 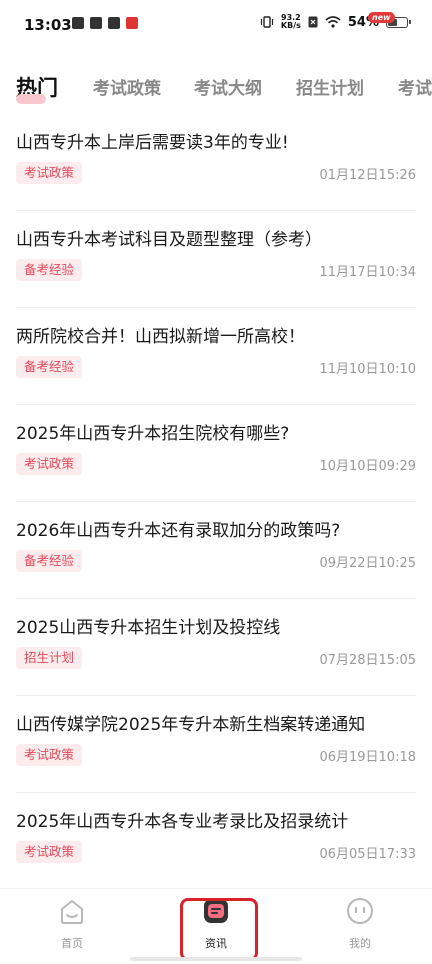 I want to click on list-item: 山西专升本上岸后需要读3年的专业! 考试政策 01月12日15:26, so click(x=216, y=162).